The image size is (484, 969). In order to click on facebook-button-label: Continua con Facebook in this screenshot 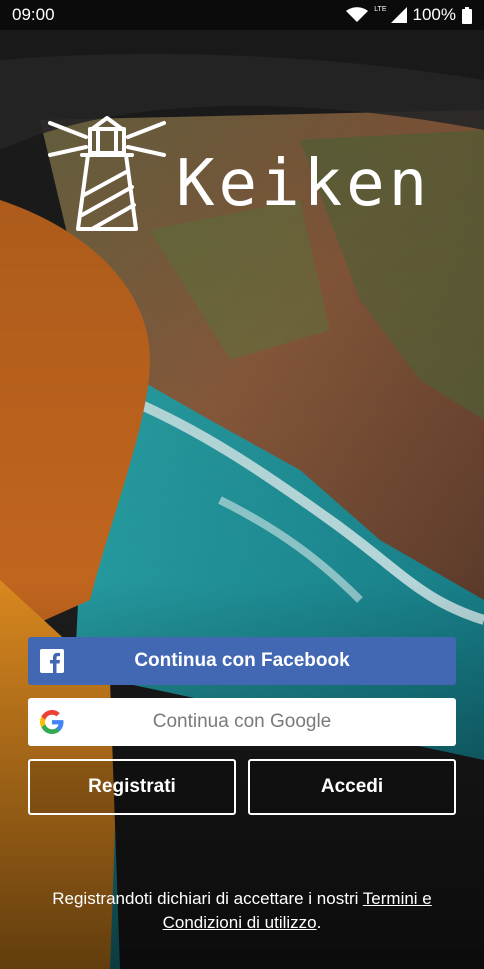, I will do `click(242, 660)`.